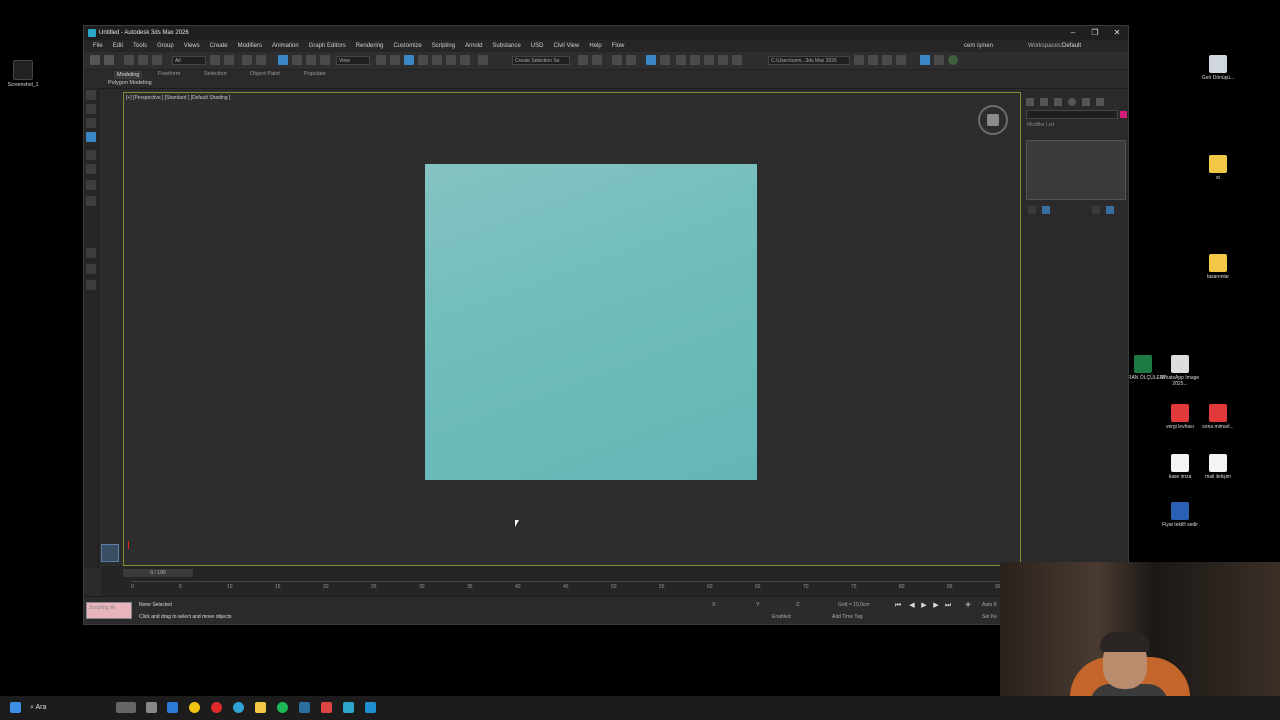 This screenshot has width=1280, height=720. Describe the element at coordinates (1072, 114) in the screenshot. I see `object-name-field` at that location.